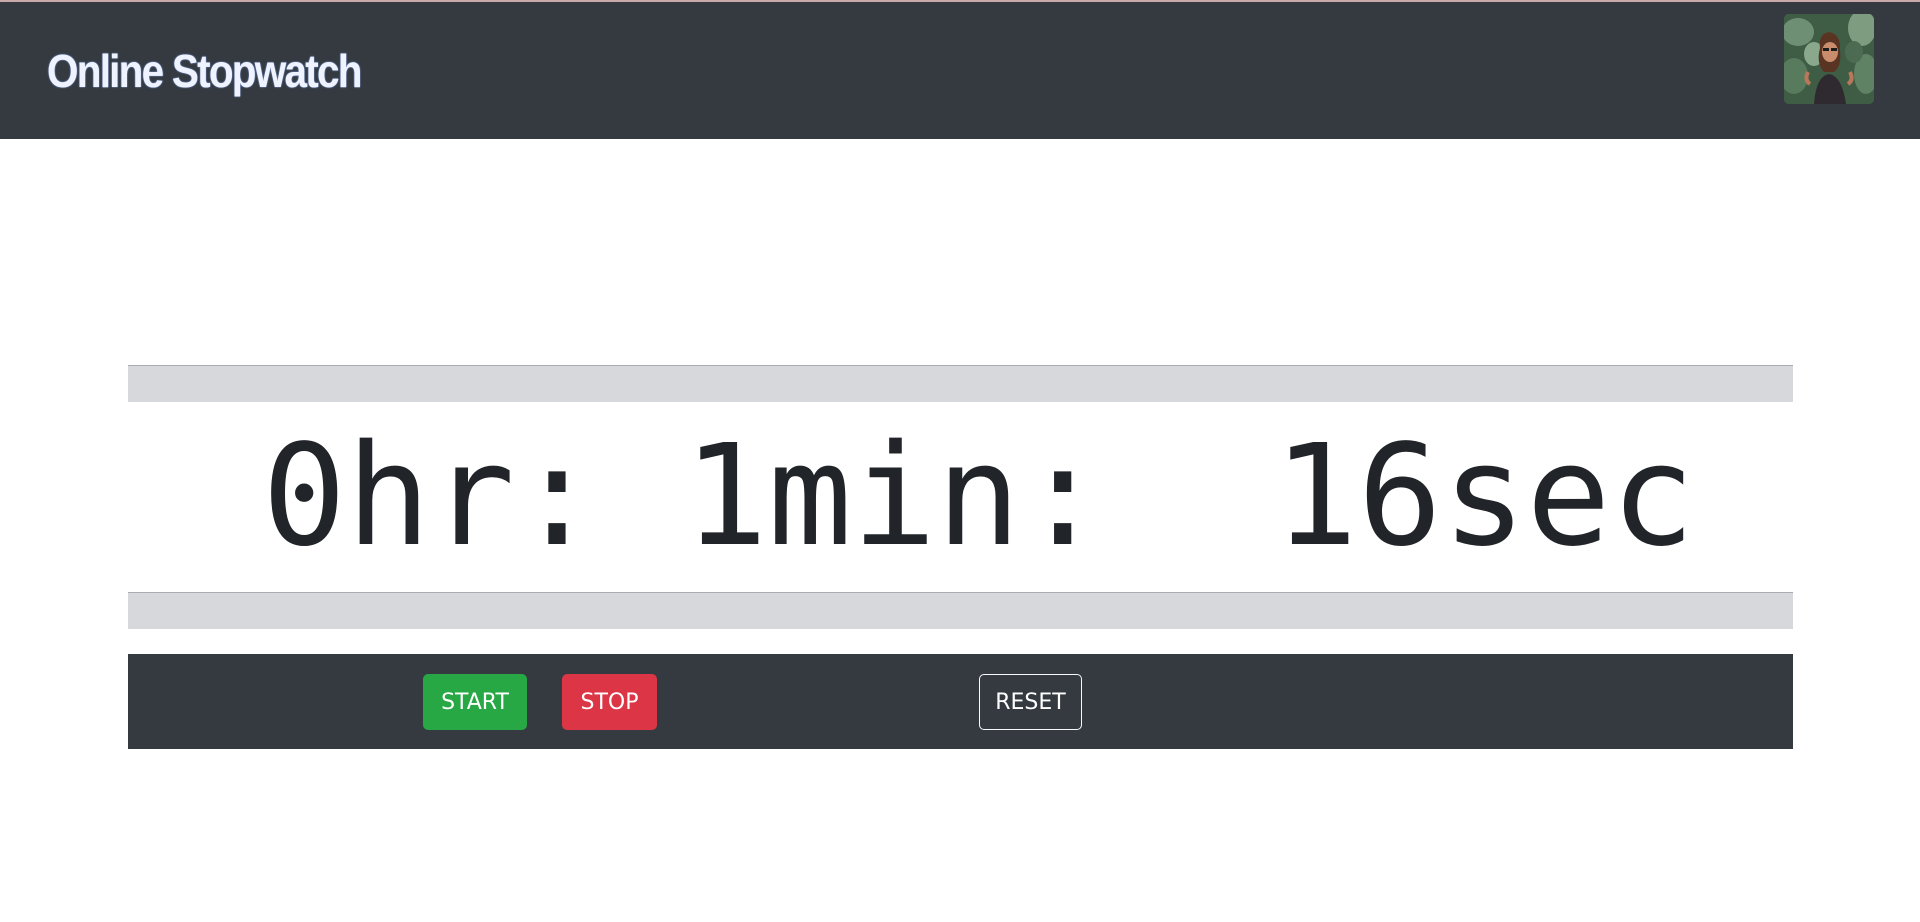  Describe the element at coordinates (475, 702) in the screenshot. I see `start-button: START` at that location.